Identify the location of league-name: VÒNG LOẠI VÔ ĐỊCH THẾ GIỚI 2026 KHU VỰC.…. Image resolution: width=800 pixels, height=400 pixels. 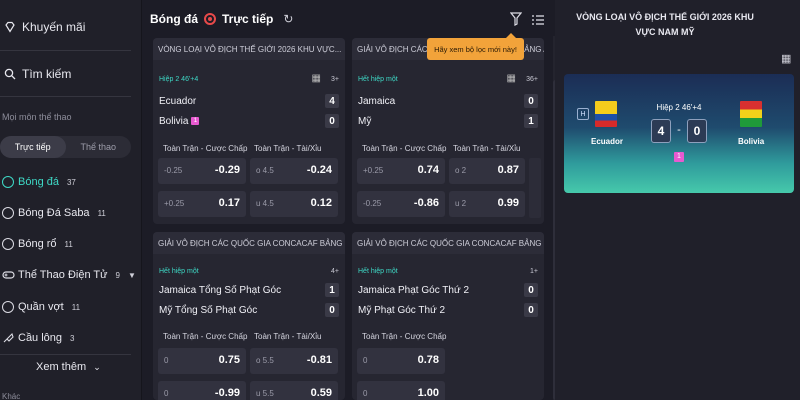
(249, 49).